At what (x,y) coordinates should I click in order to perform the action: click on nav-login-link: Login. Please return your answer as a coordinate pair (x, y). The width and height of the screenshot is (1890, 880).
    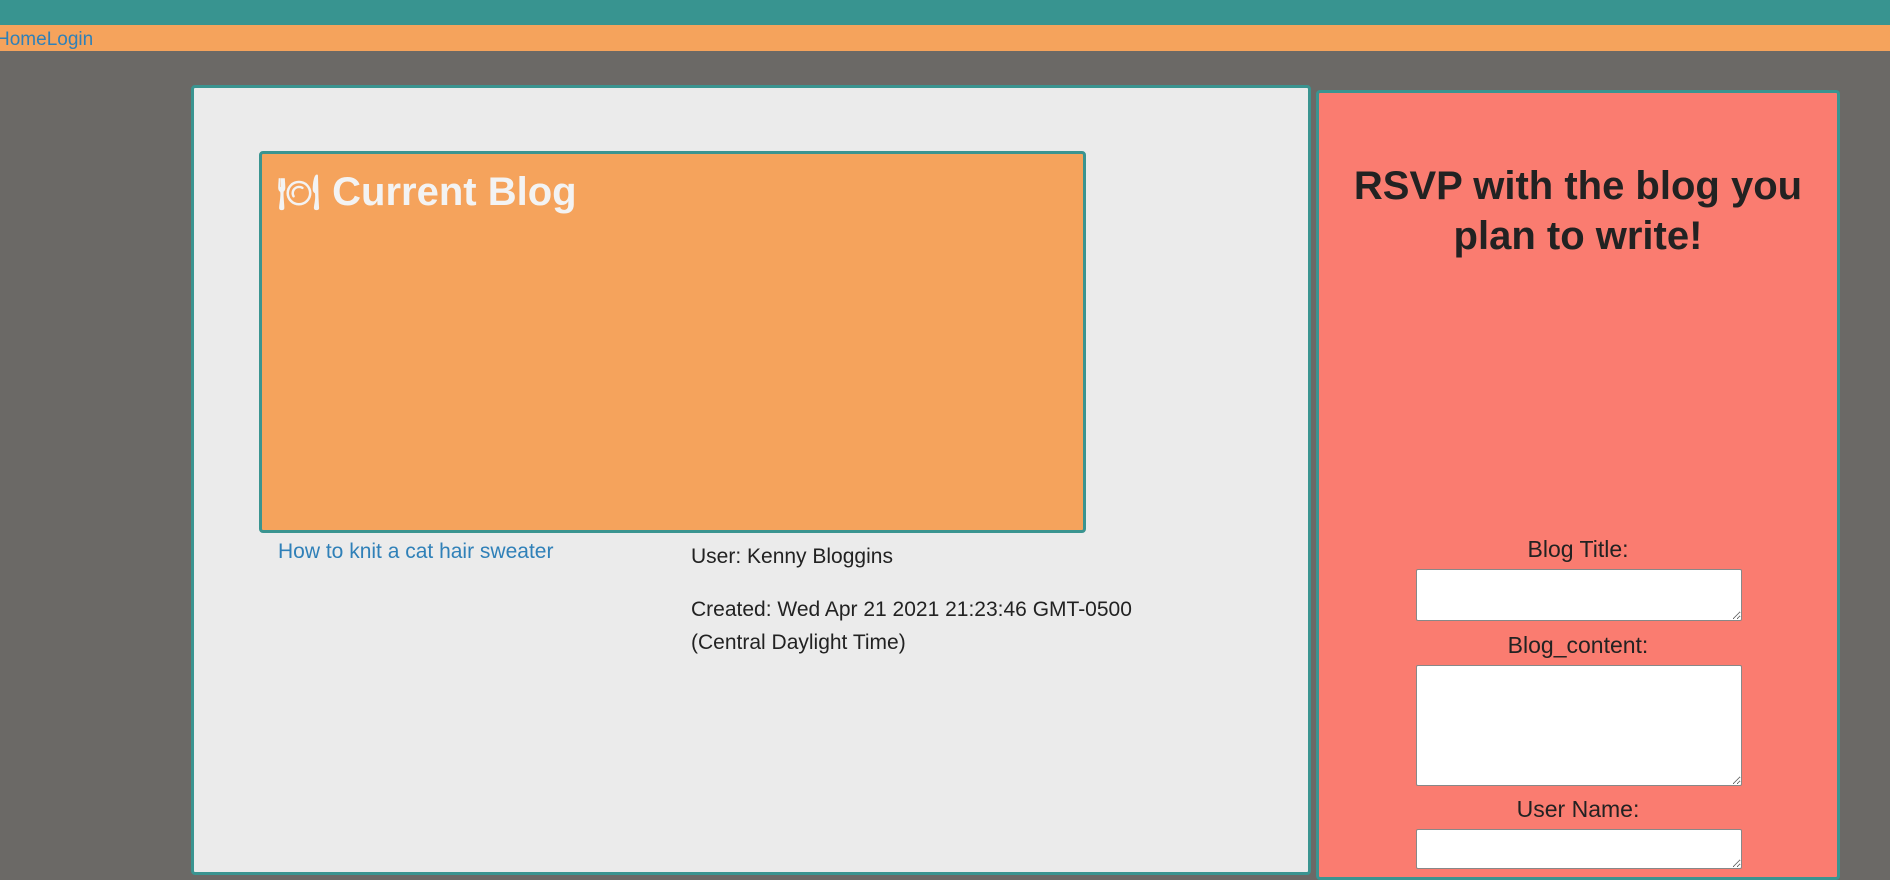
    Looking at the image, I should click on (70, 40).